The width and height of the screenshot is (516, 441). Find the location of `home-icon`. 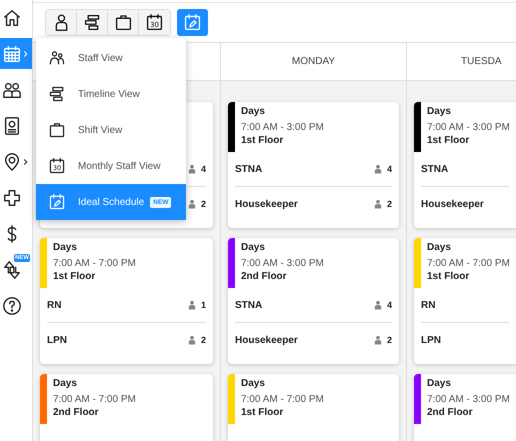

home-icon is located at coordinates (12, 18).